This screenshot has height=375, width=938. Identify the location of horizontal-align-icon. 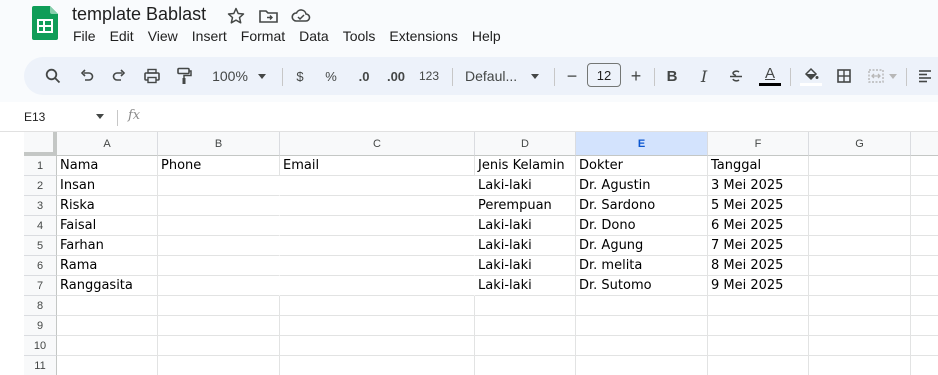
(925, 76).